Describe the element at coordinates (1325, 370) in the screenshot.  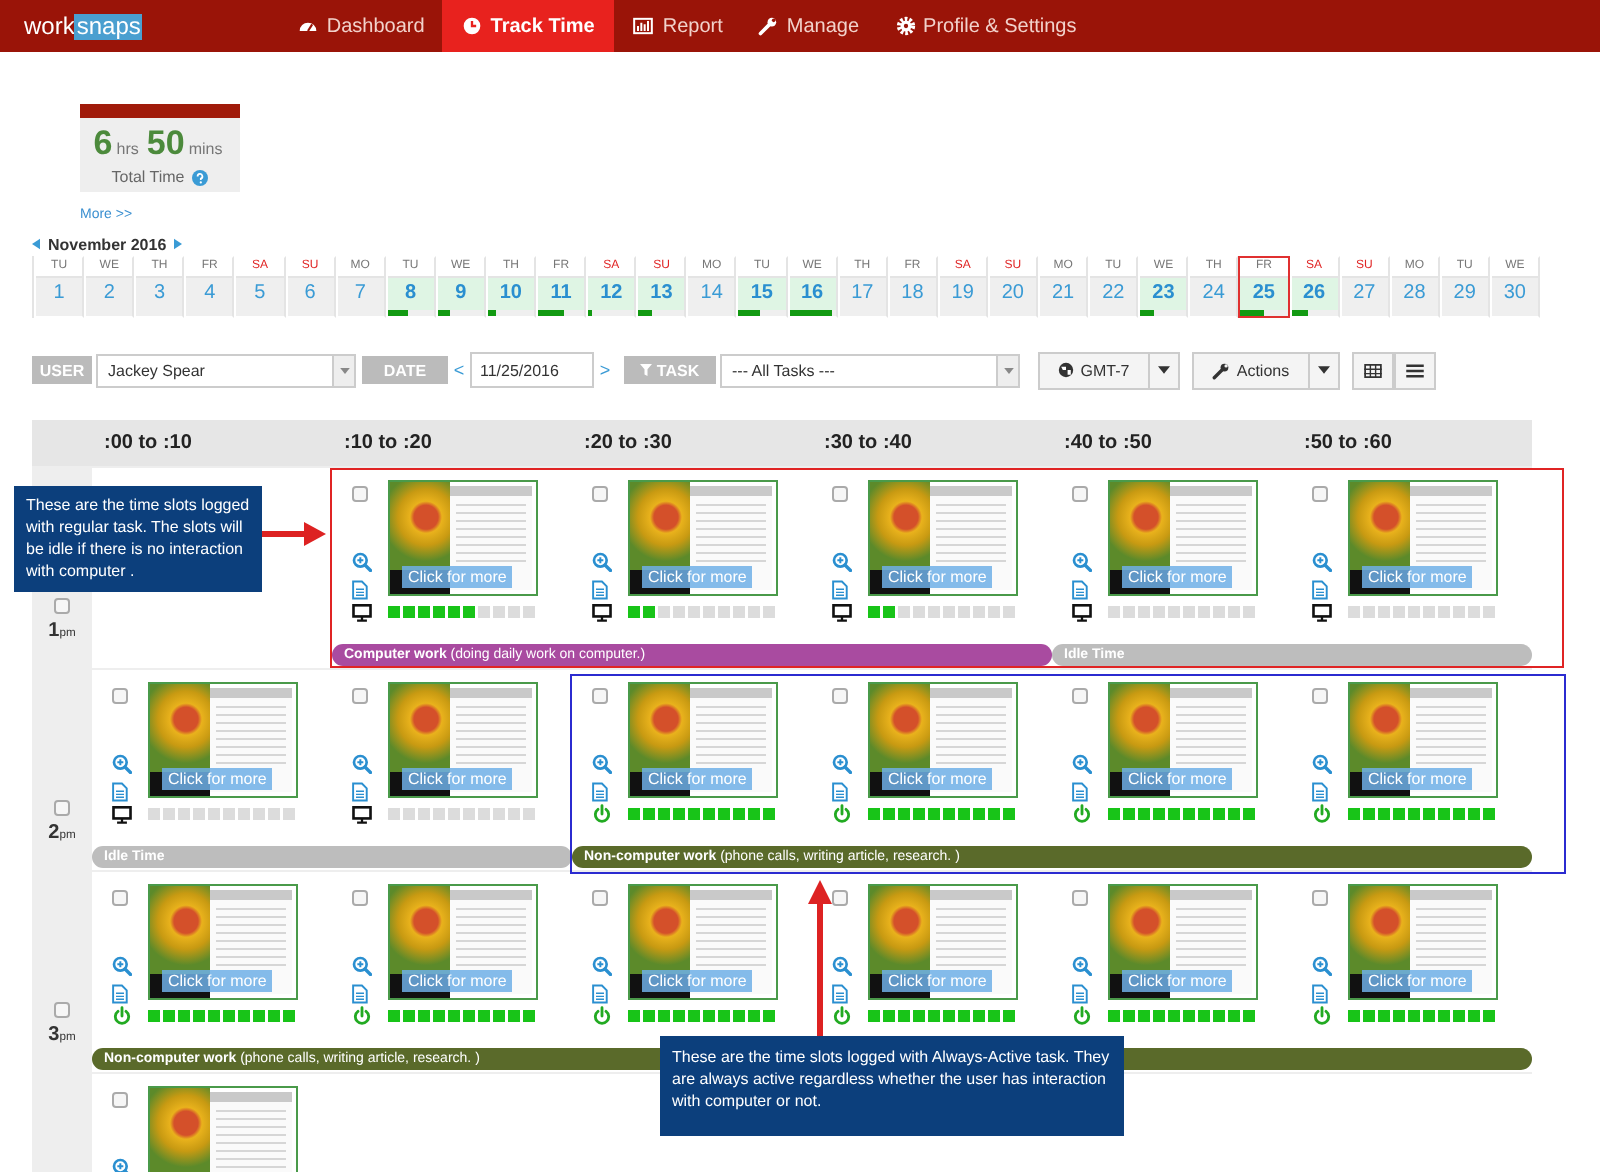
I see `actions-dropdown-button` at that location.